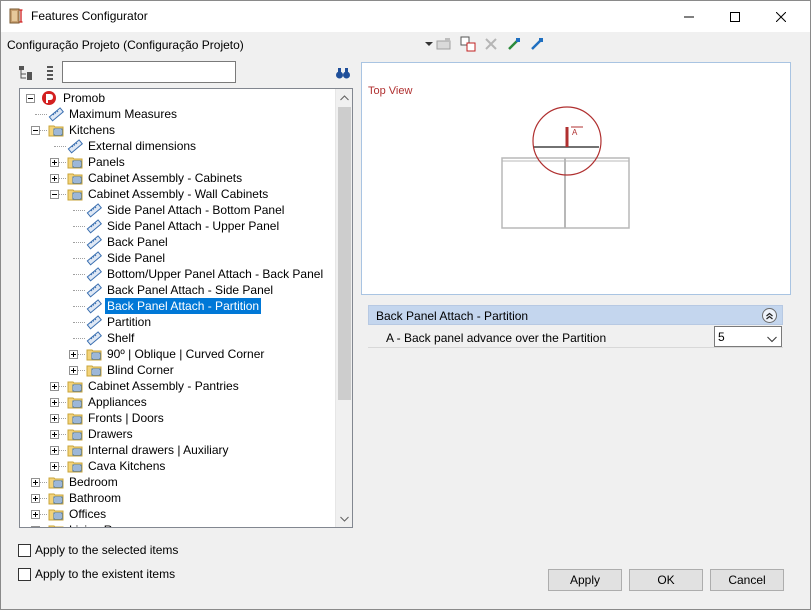 The image size is (811, 610). I want to click on apply-existent-checkbox, so click(24, 574).